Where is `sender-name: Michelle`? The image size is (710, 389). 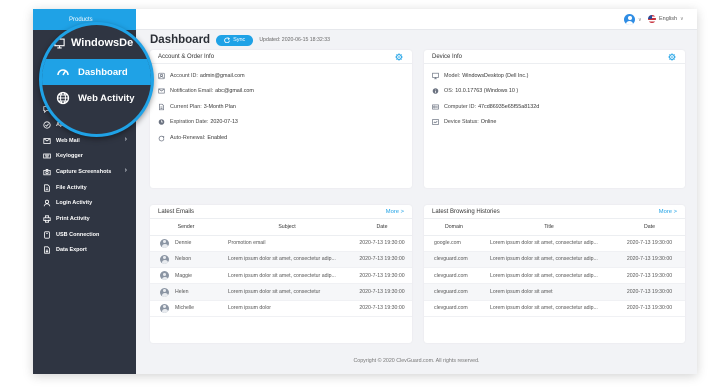 sender-name: Michelle is located at coordinates (185, 308).